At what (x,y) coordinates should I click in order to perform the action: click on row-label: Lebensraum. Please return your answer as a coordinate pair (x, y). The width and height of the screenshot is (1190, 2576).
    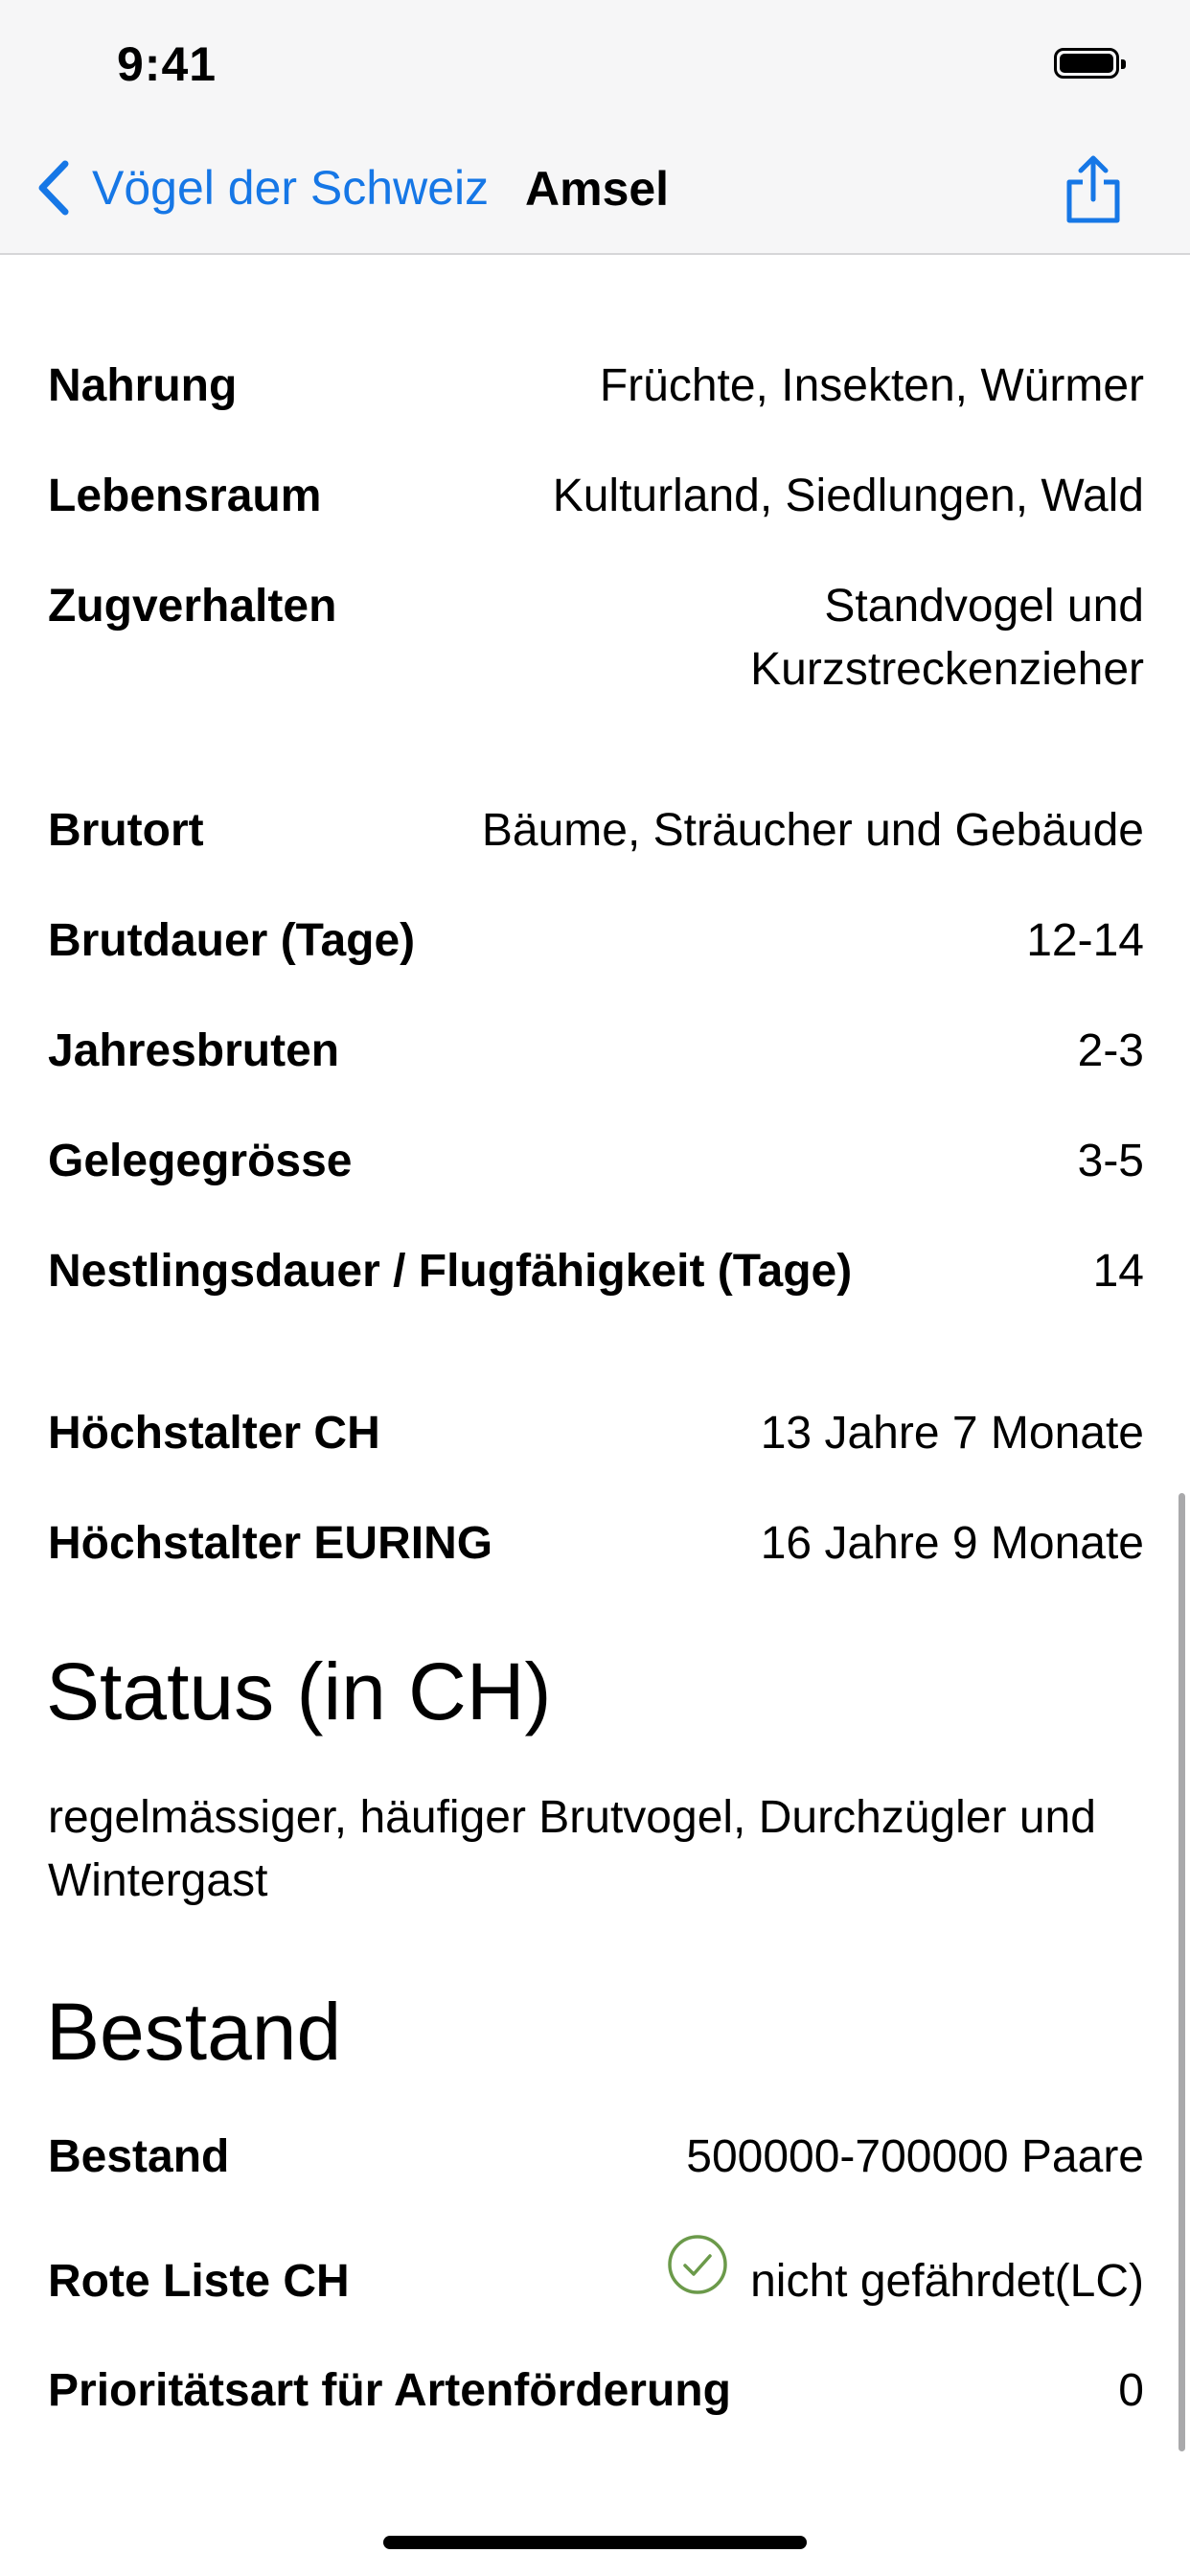
    Looking at the image, I should click on (185, 496).